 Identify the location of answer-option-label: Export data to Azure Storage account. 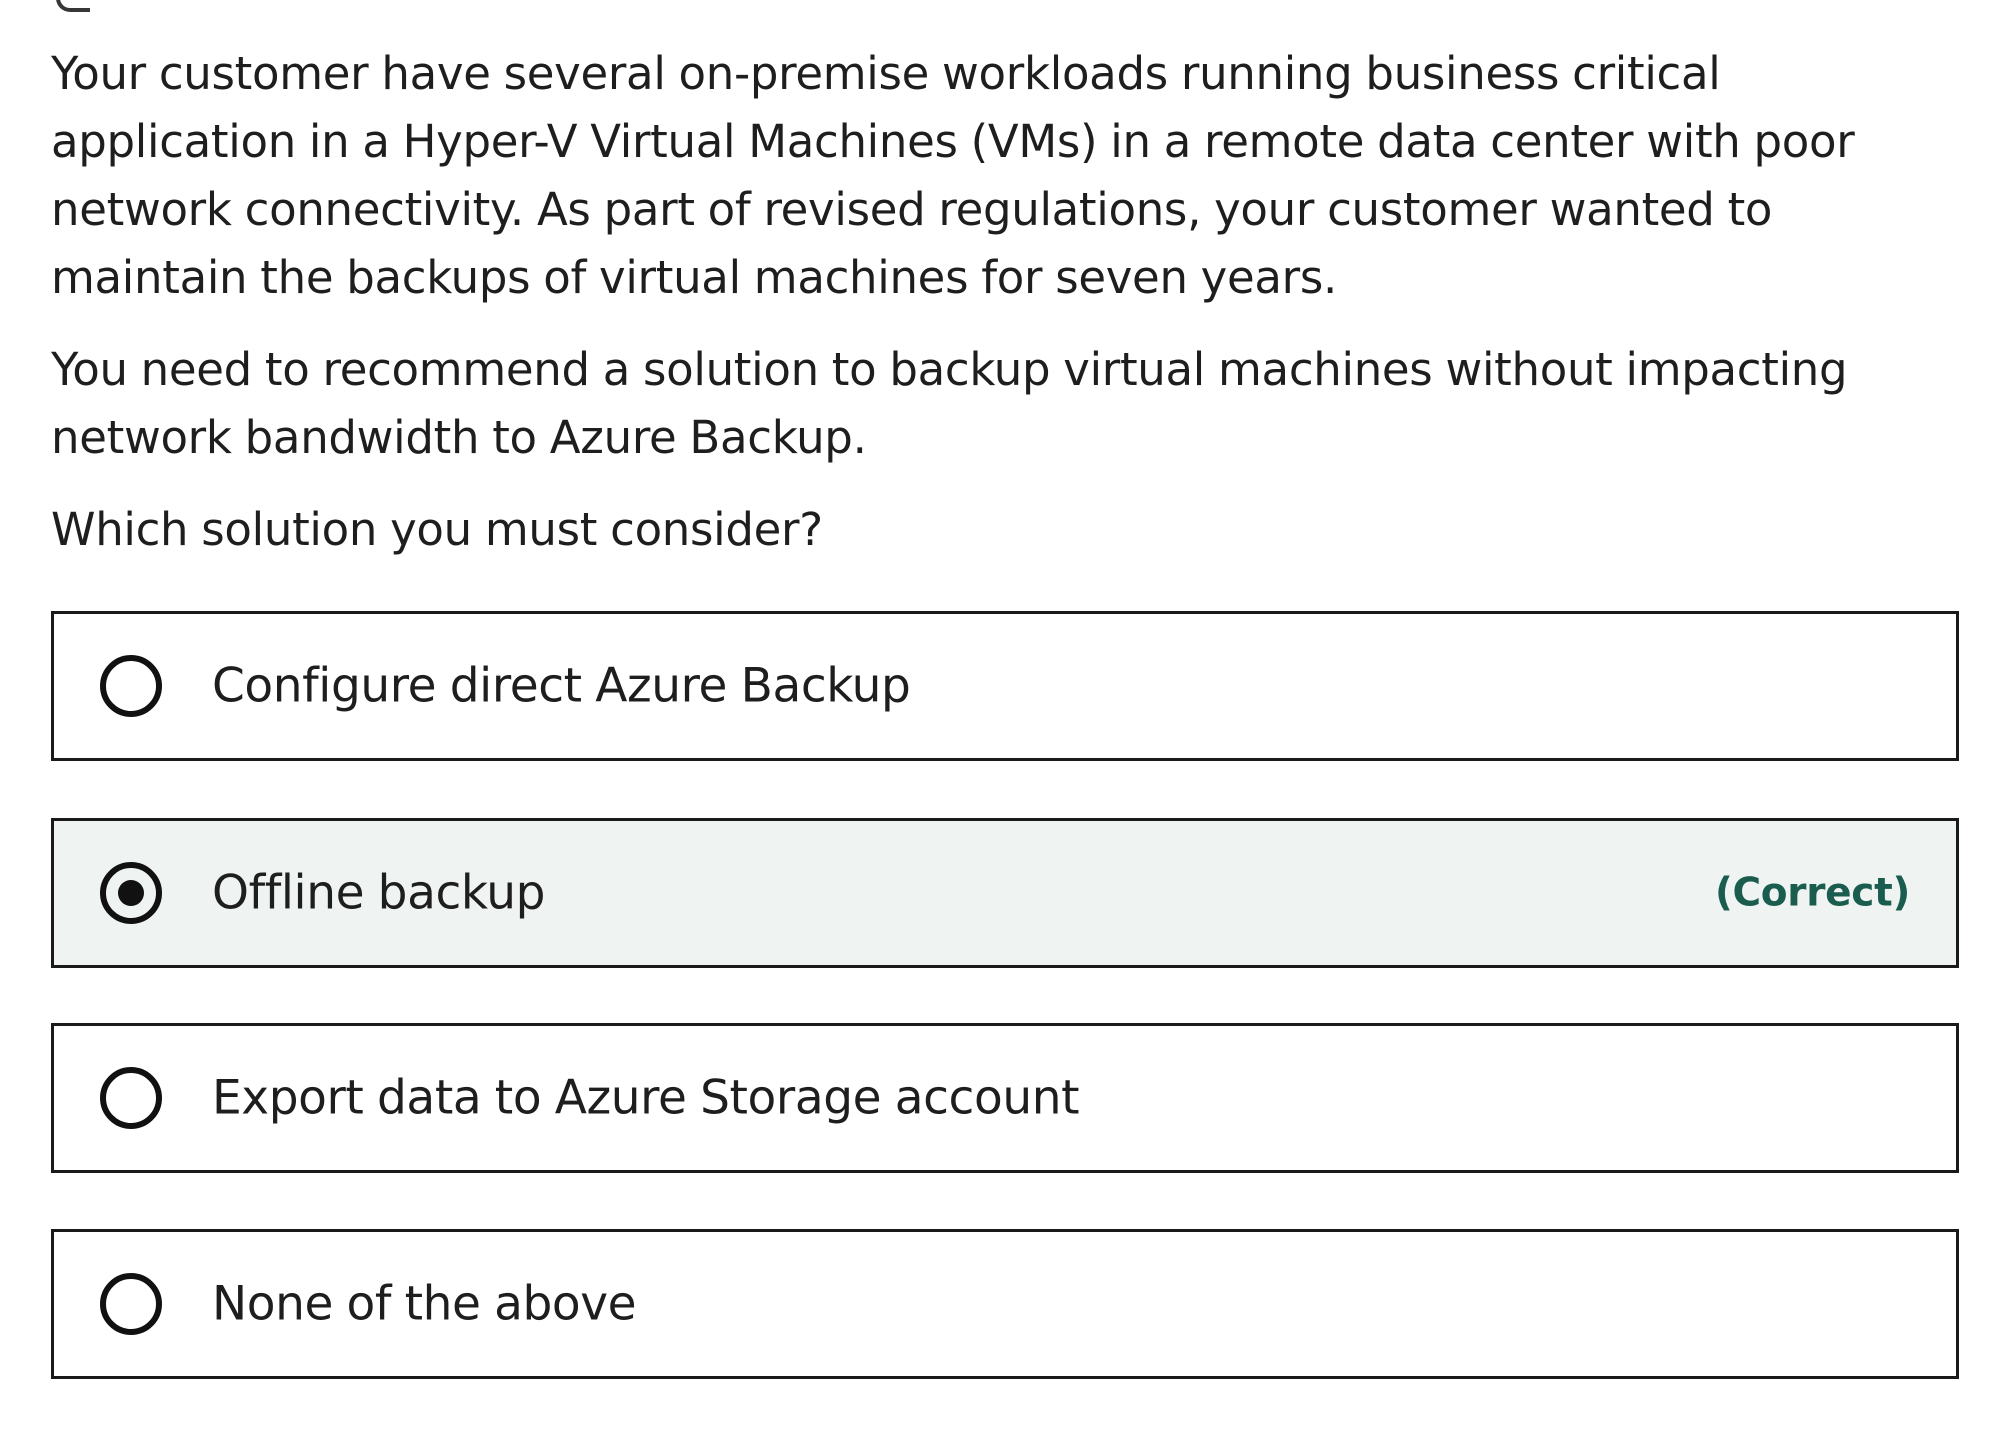
(646, 1098).